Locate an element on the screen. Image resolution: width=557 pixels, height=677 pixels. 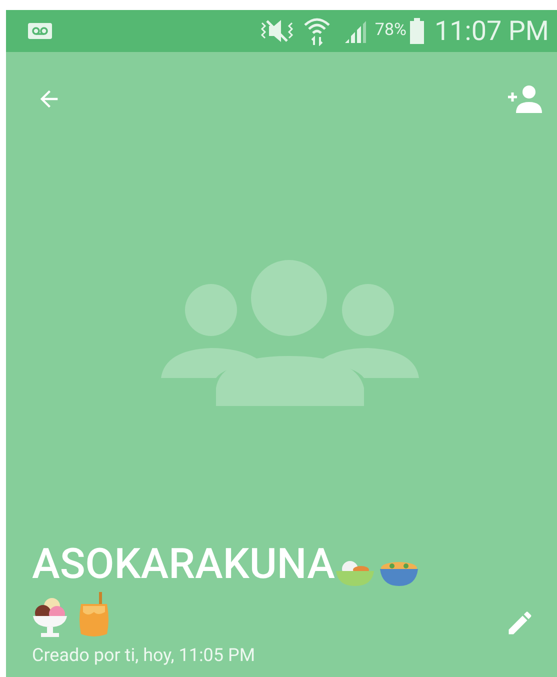
signal-icon is located at coordinates (354, 31).